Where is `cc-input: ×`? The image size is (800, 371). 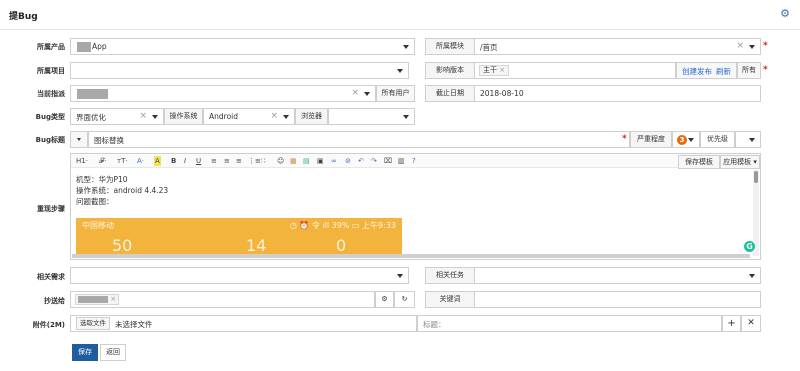 cc-input: × is located at coordinates (222, 299).